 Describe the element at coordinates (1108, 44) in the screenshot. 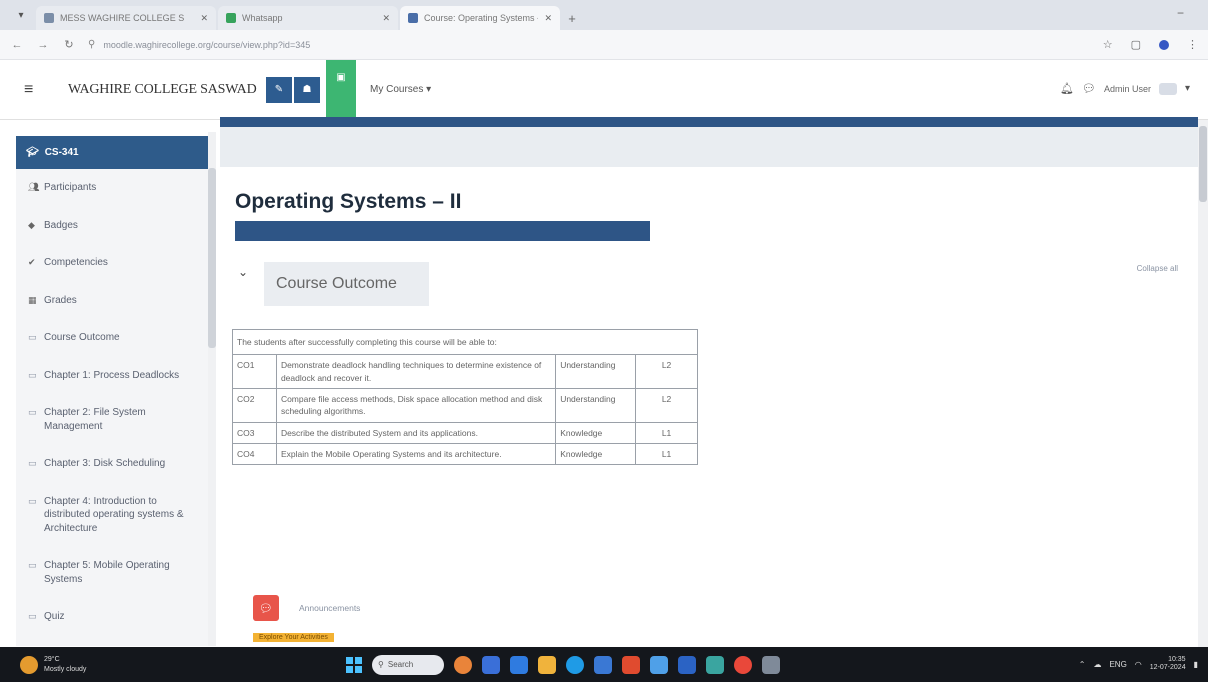

I see `bookmark-star-icon: ☆` at that location.